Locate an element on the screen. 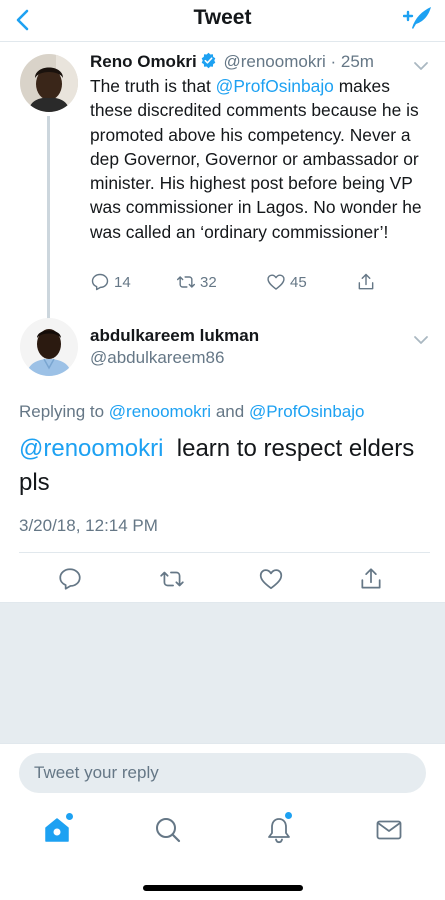 The height and width of the screenshot is (900, 445). compose-tweet-icon is located at coordinates (419, 18).